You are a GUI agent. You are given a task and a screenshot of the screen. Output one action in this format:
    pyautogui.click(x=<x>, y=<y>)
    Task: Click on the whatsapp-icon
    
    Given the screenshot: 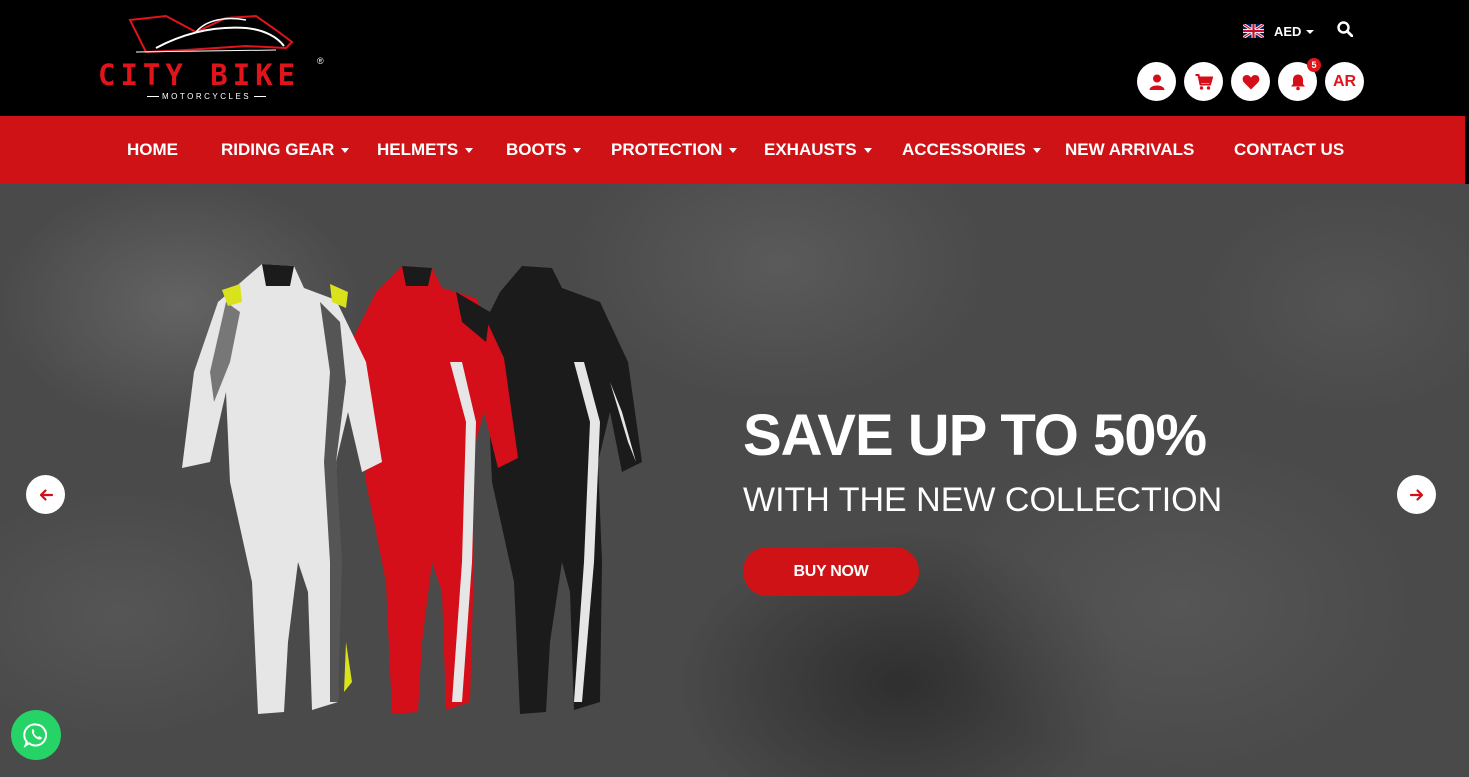 What is the action you would take?
    pyautogui.click(x=35, y=735)
    